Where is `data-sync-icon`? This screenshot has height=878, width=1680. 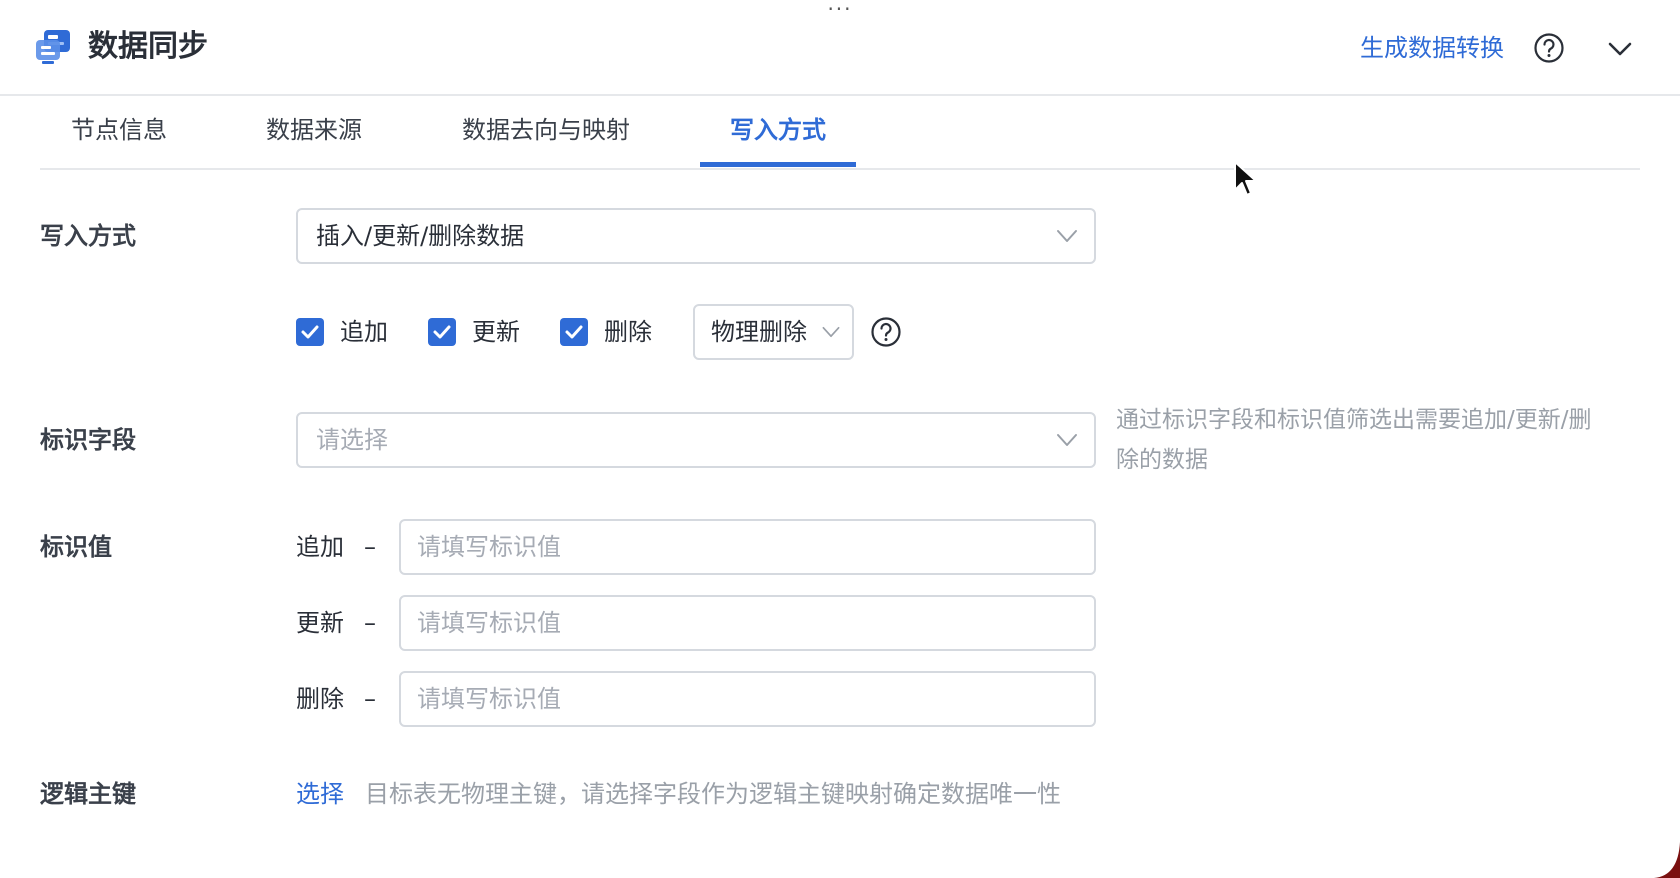
data-sync-icon is located at coordinates (53, 47).